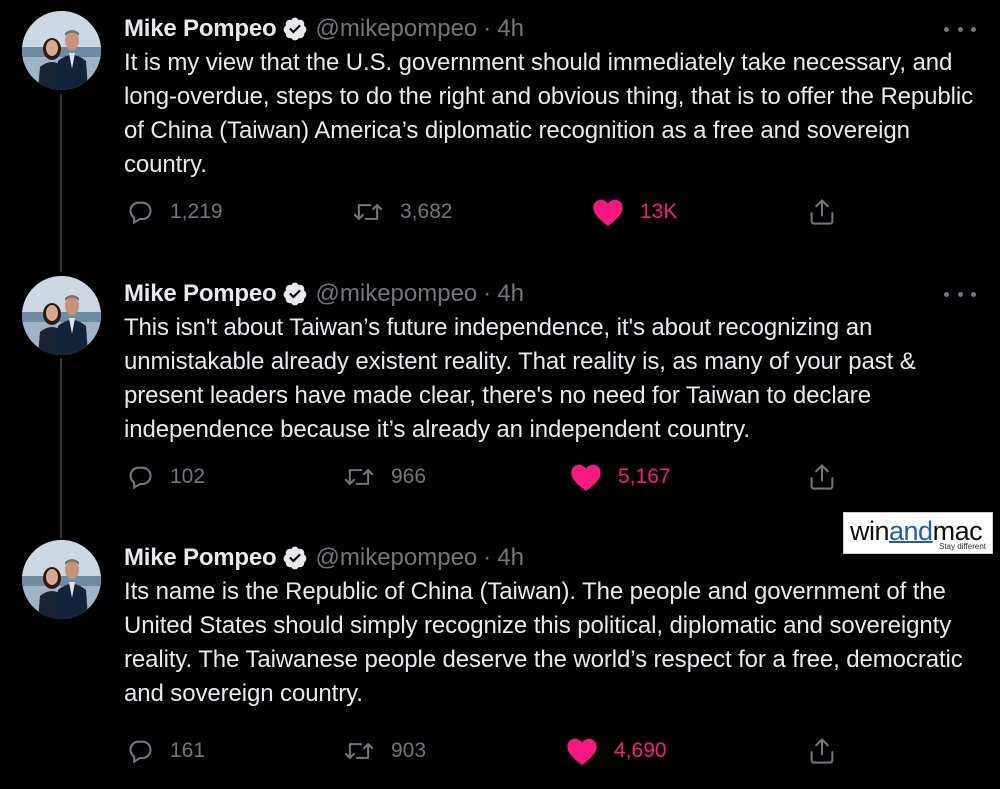  I want to click on like-count: 13K, so click(659, 211).